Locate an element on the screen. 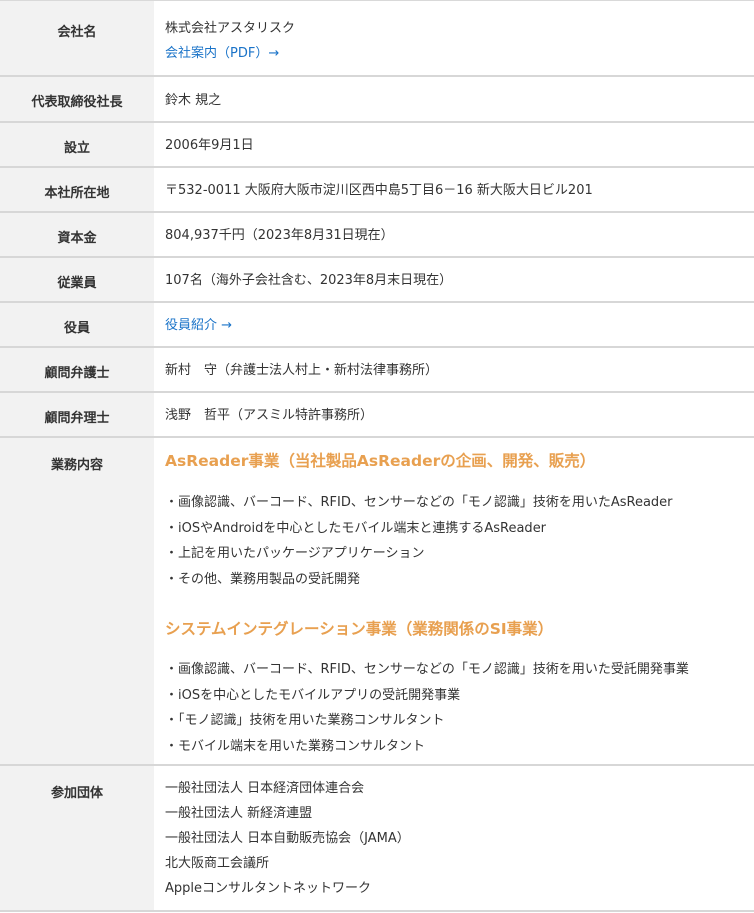 Image resolution: width=754 pixels, height=913 pixels. row-value: 浅野 哲平（アスミル特許事務所） is located at coordinates (454, 414).